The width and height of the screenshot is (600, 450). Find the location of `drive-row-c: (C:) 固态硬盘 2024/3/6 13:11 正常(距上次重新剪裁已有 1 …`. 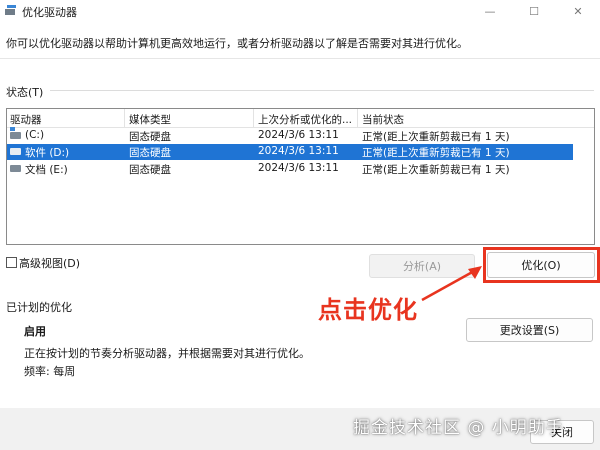

drive-row-c: (C:) 固态硬盘 2024/3/6 13:11 正常(距上次重新剪裁已有 1 … is located at coordinates (290, 135).